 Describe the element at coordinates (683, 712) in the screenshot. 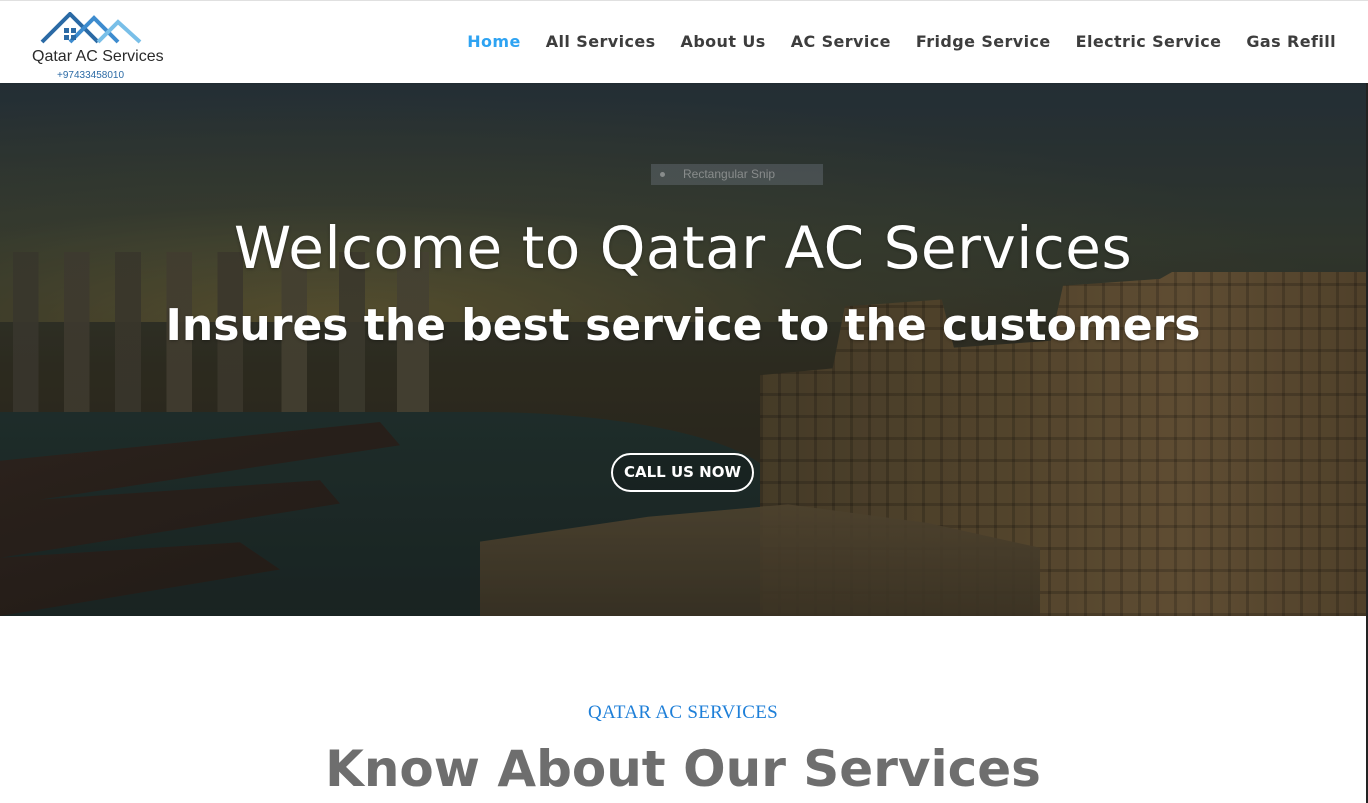

I see `section-kicker: QATAR AC SERVICES` at that location.